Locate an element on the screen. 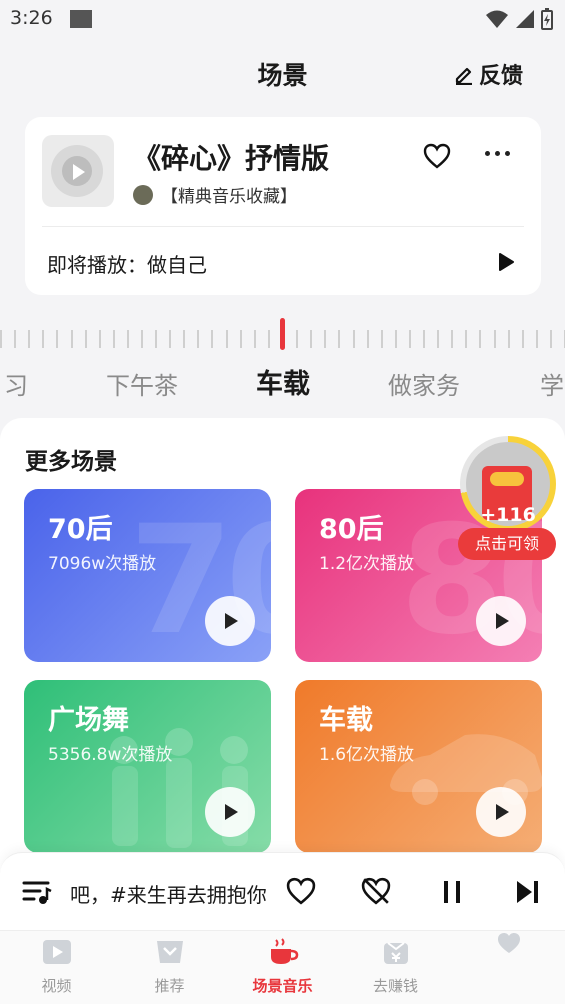 This screenshot has width=565, height=1004. scene-tab-2: 车载 is located at coordinates (283, 381).